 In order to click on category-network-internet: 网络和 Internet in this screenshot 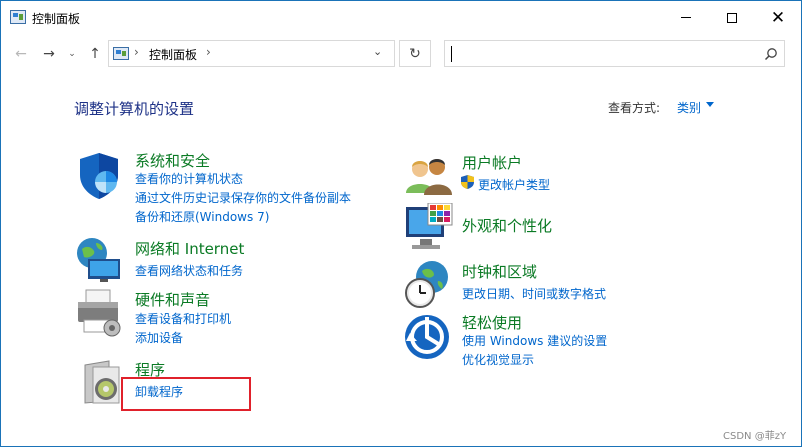, I will do `click(189, 248)`.